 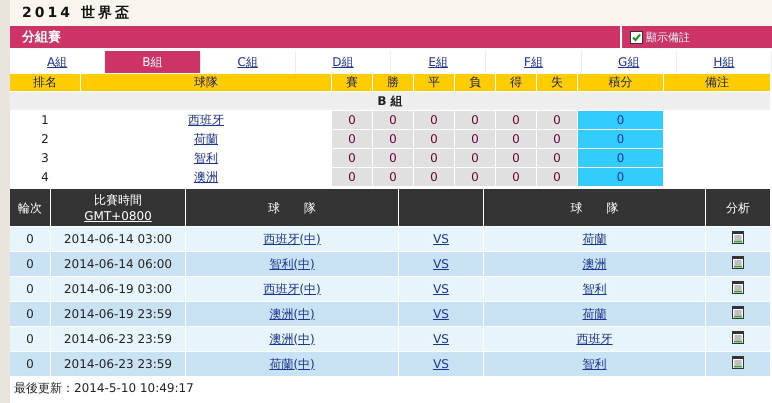 I want to click on last-updated-text: 最後更新：2014-5-10 10:49:17, so click(x=104, y=388).